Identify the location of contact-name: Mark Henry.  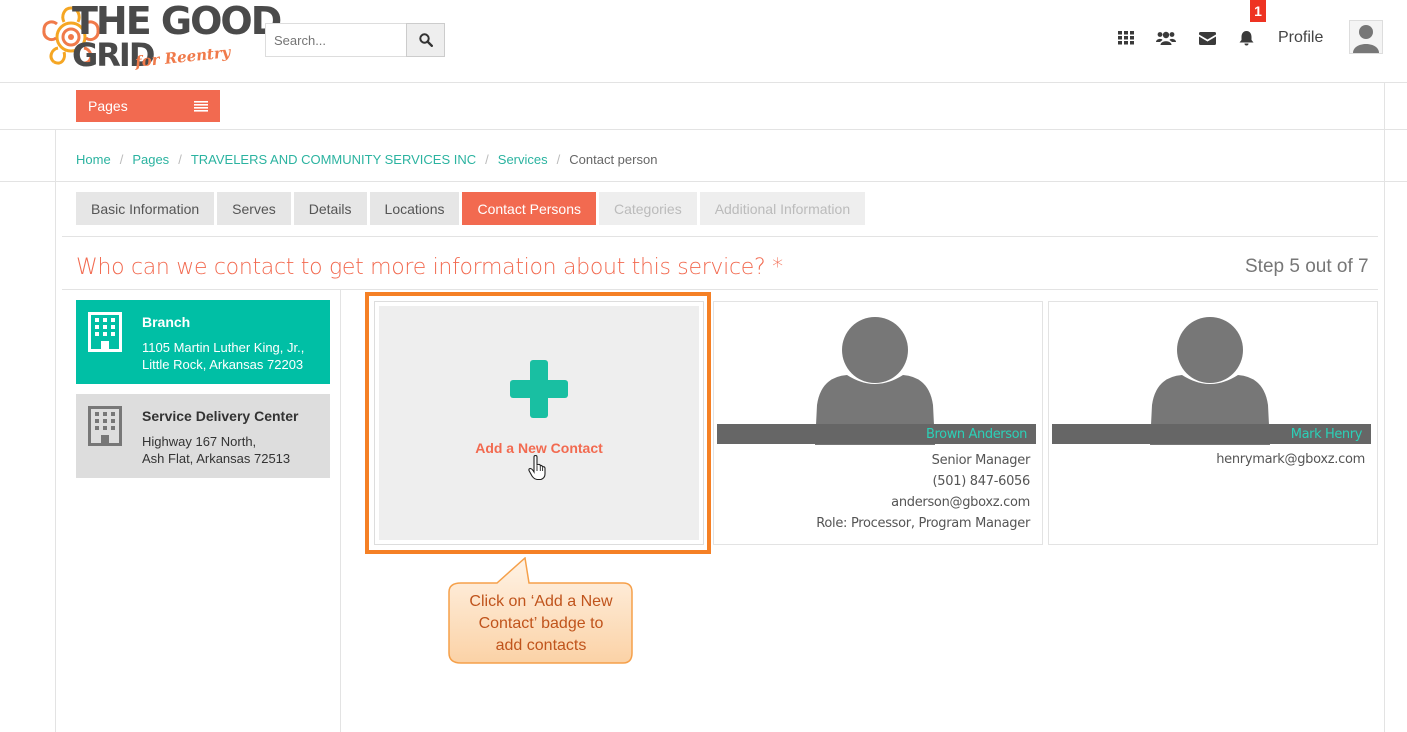
(1211, 434).